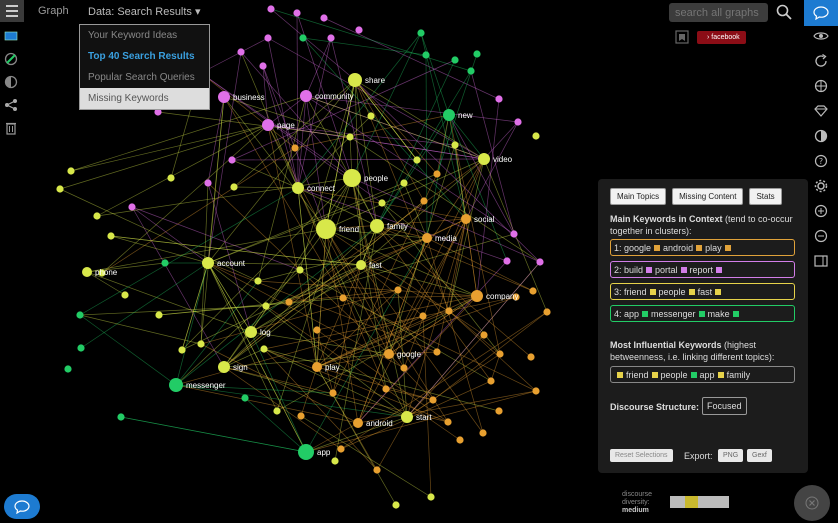  What do you see at coordinates (682, 37) in the screenshot?
I see `bookmark-icon` at bounding box center [682, 37].